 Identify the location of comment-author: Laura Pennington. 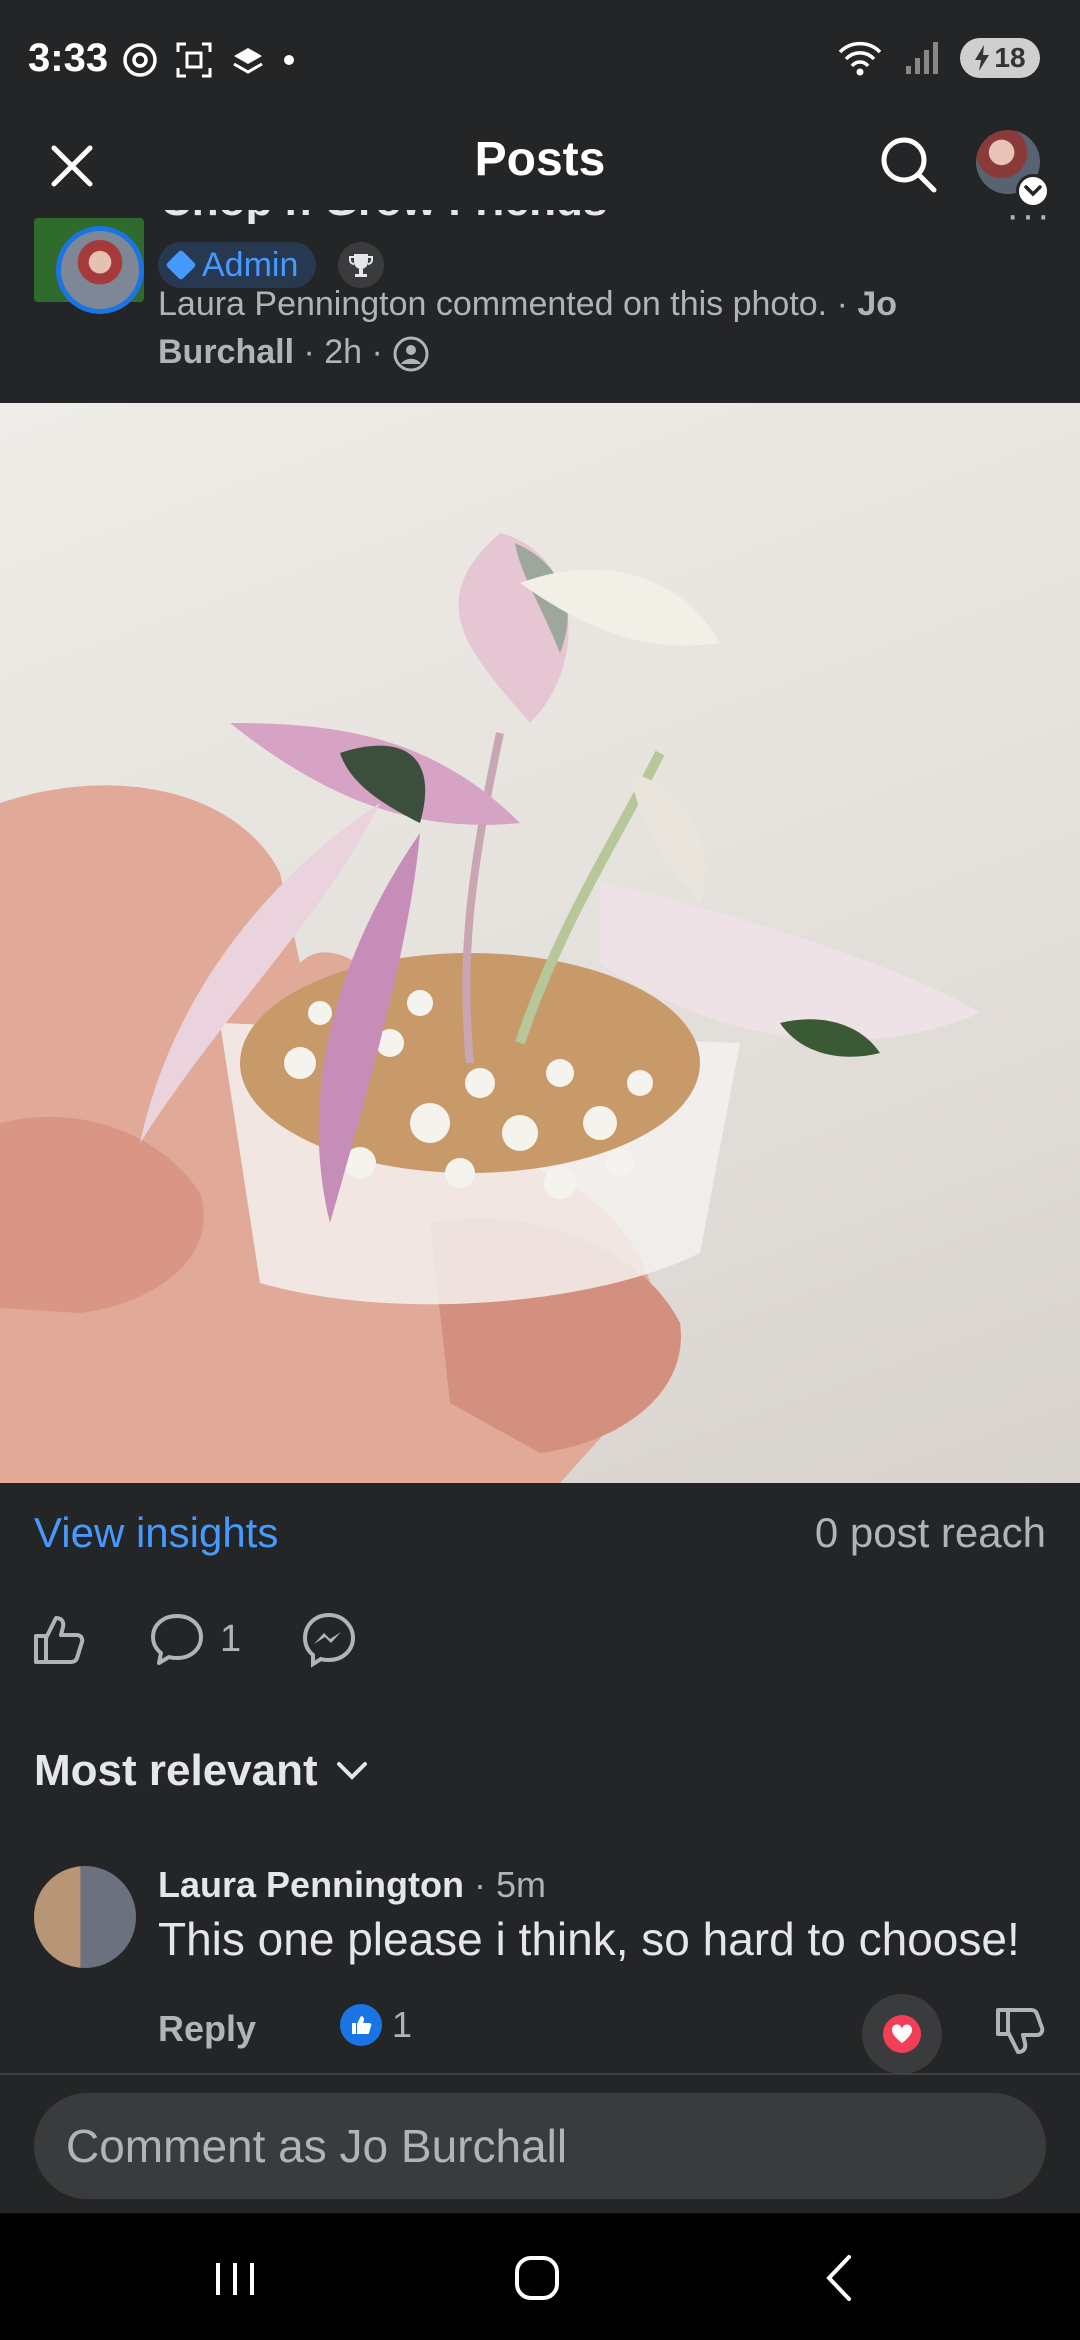
(311, 1884).